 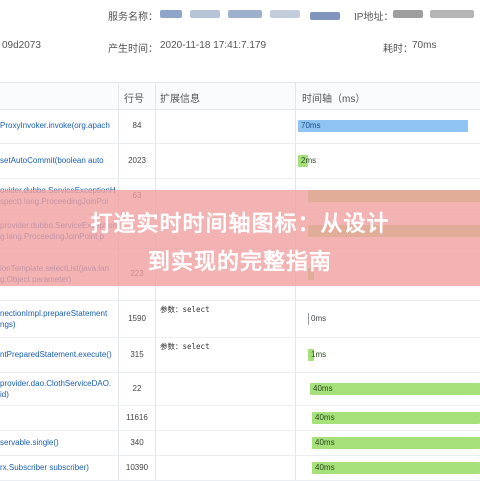 What do you see at coordinates (240, 126) in the screenshot?
I see `table-row: ProxyInvoker.invoke(org.apach 84 70ms` at bounding box center [240, 126].